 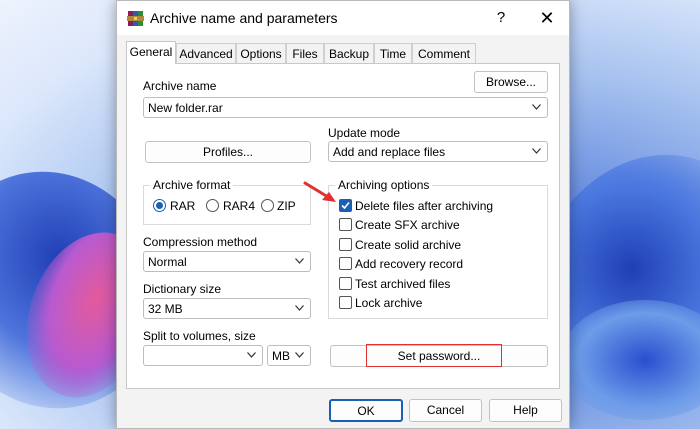 I want to click on dictionary-size-value: 32 MB, so click(x=165, y=309).